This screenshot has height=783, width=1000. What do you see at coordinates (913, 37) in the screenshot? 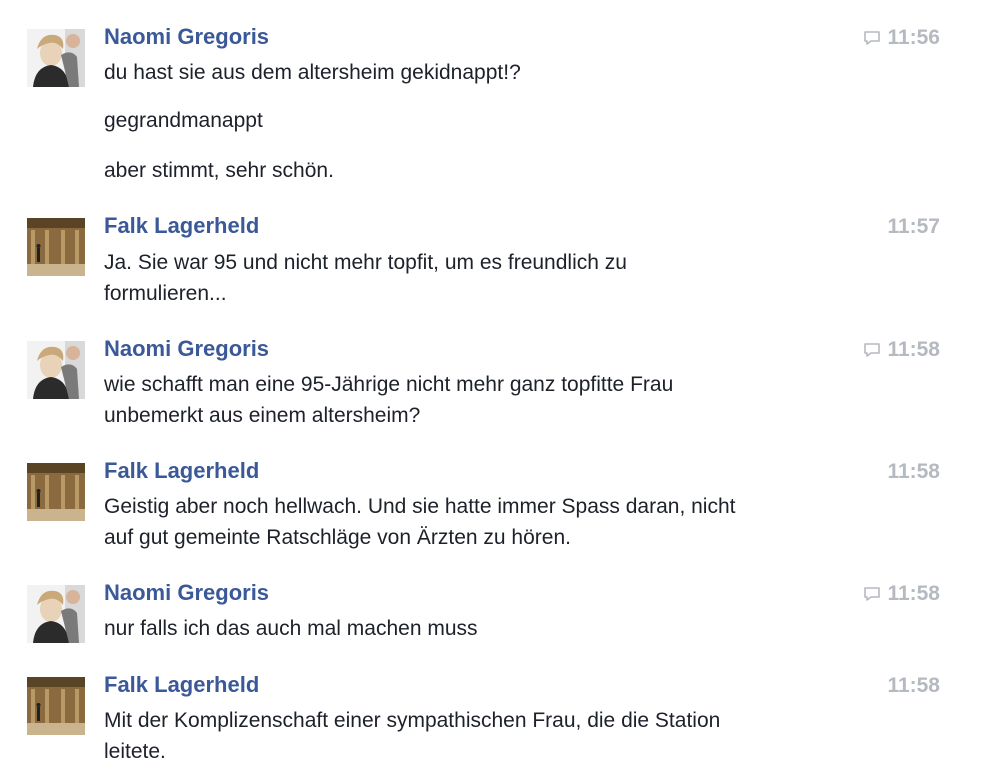
I see `message-time: 11:56` at bounding box center [913, 37].